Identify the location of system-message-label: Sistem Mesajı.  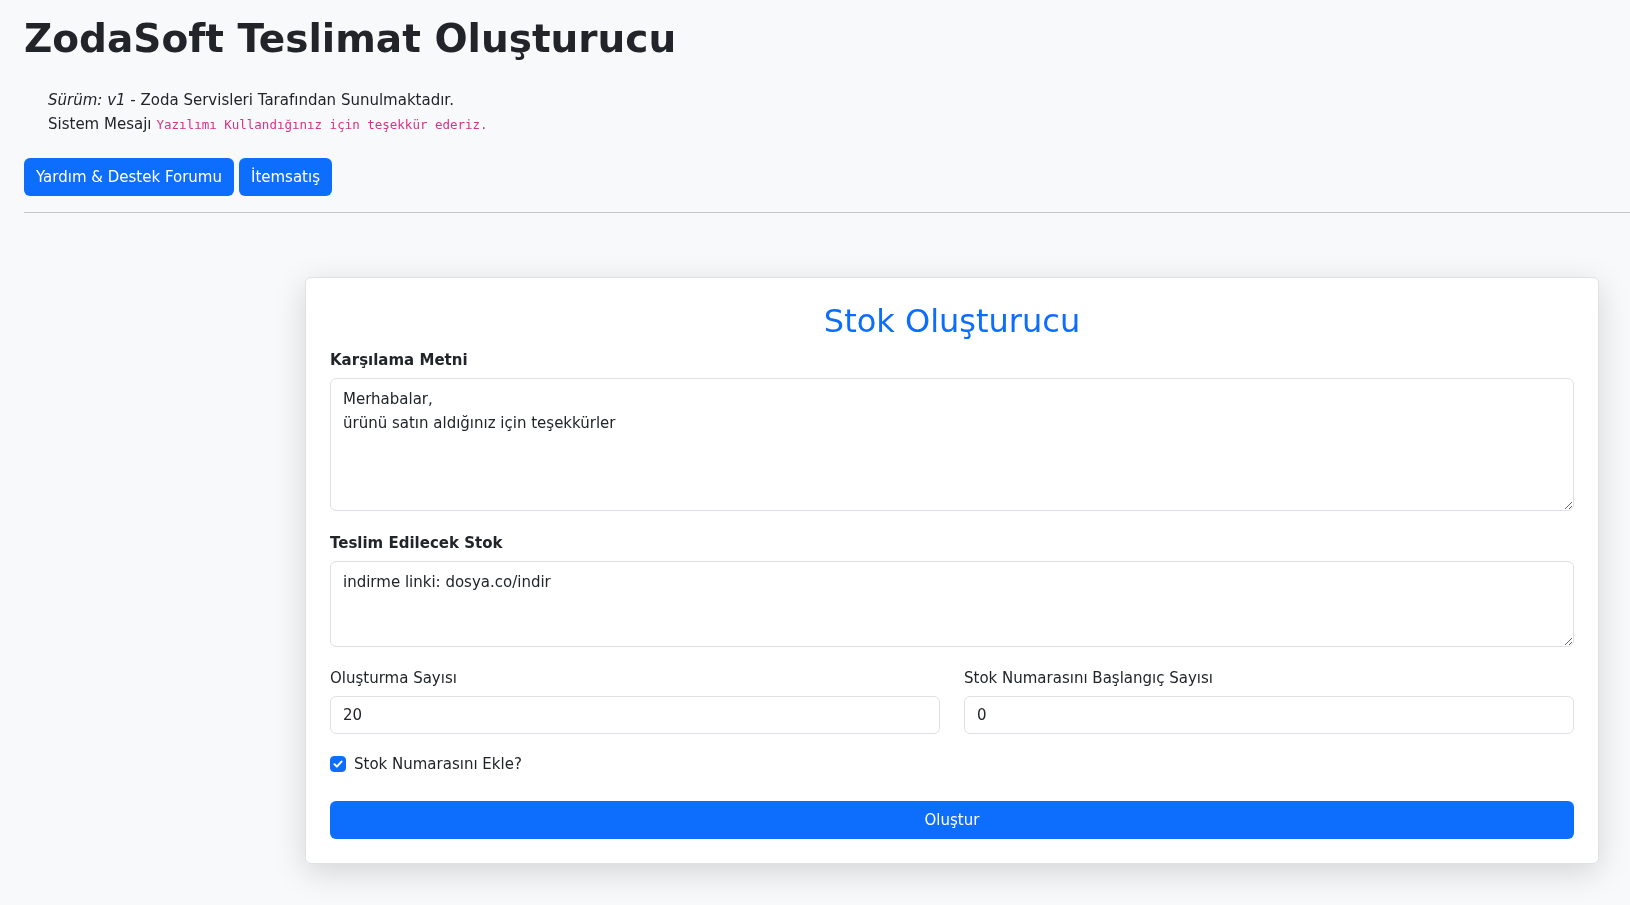
(100, 124).